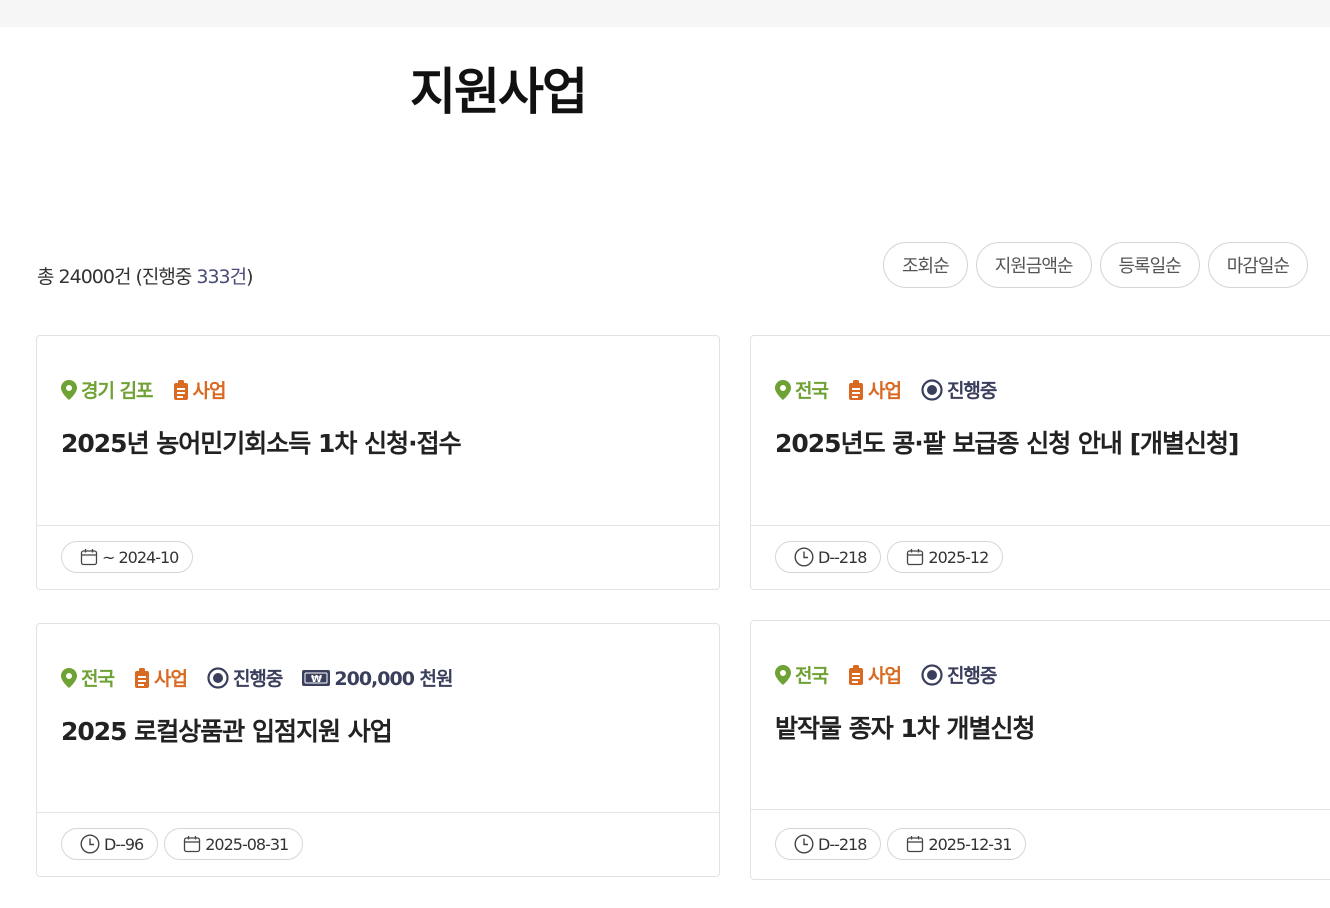 This screenshot has width=1330, height=908. I want to click on summary-suffix: ), so click(249, 277).